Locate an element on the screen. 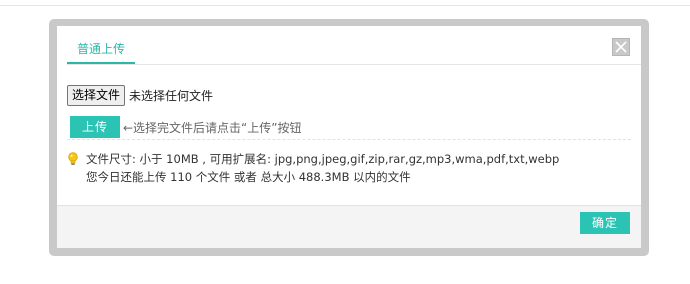  close-button is located at coordinates (621, 47).